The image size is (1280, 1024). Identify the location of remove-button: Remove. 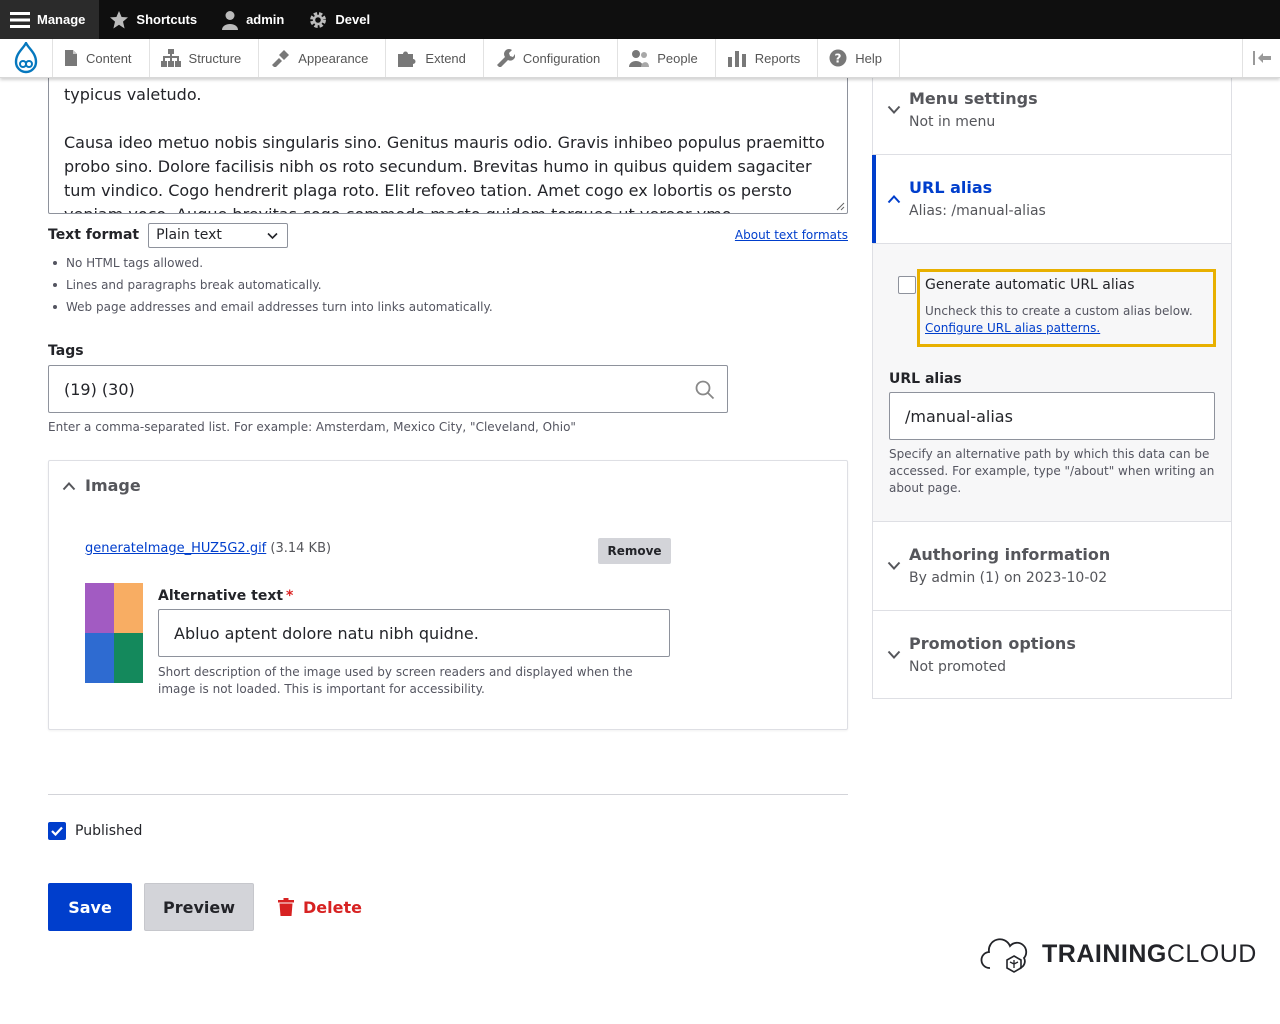
(634, 551).